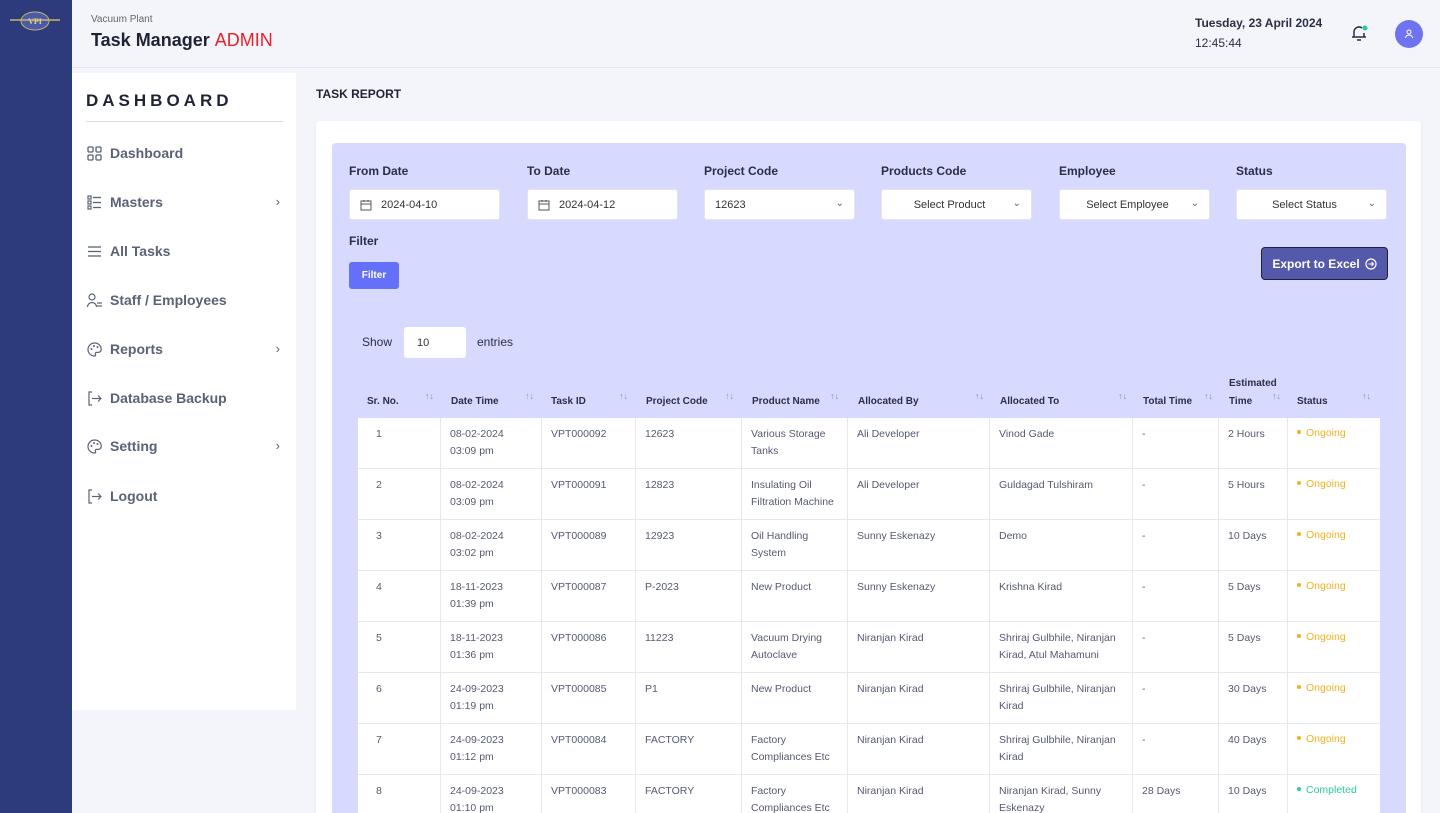 The width and height of the screenshot is (1440, 813). Describe the element at coordinates (1324, 263) in the screenshot. I see `export-to-excel-button: Export to Excel` at that location.